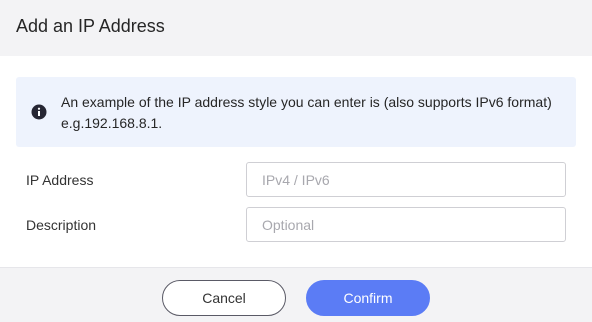 Image resolution: width=592 pixels, height=322 pixels. I want to click on description-label: Description, so click(61, 225).